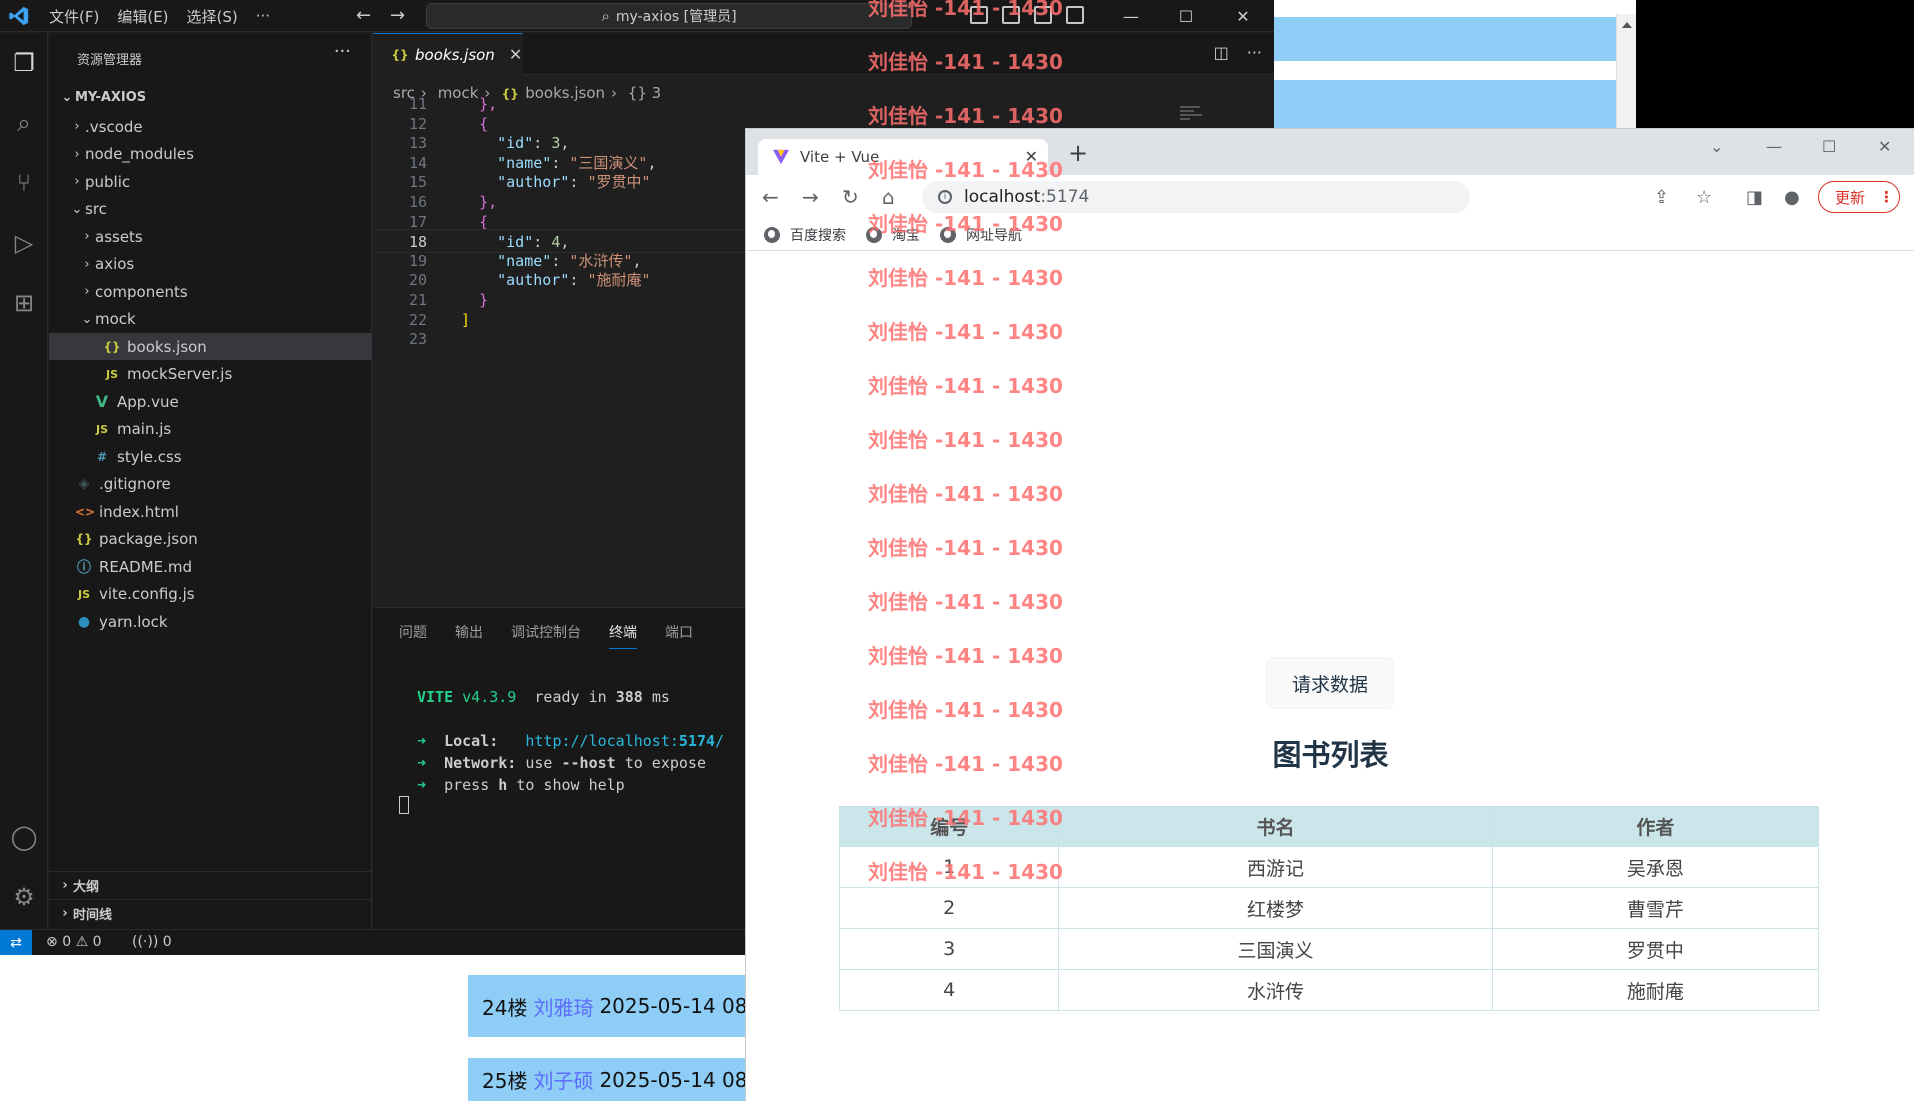 Image resolution: width=1914 pixels, height=1101 pixels. Describe the element at coordinates (893, 235) in the screenshot. I see `bookmark-taobao: 淘宝` at that location.